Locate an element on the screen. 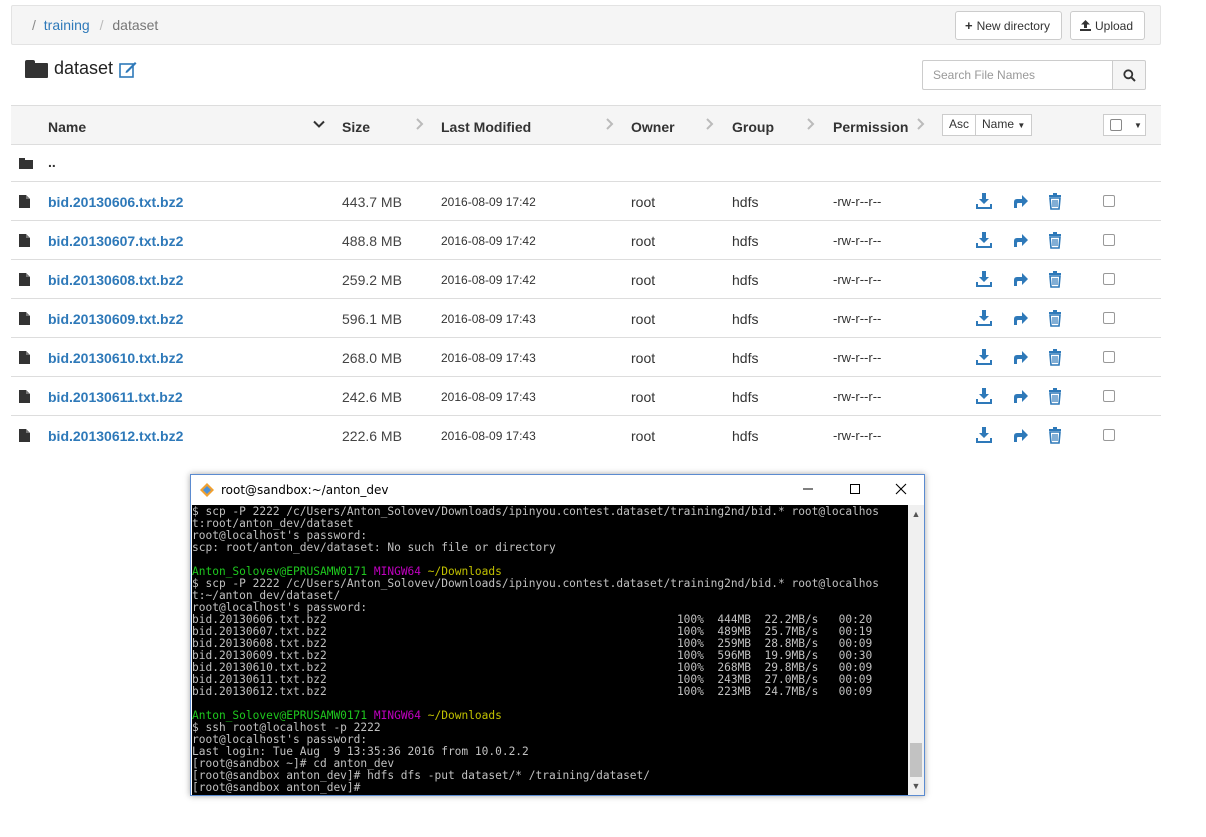 The width and height of the screenshot is (1206, 837). parent-directory-row: .. is located at coordinates (586, 163).